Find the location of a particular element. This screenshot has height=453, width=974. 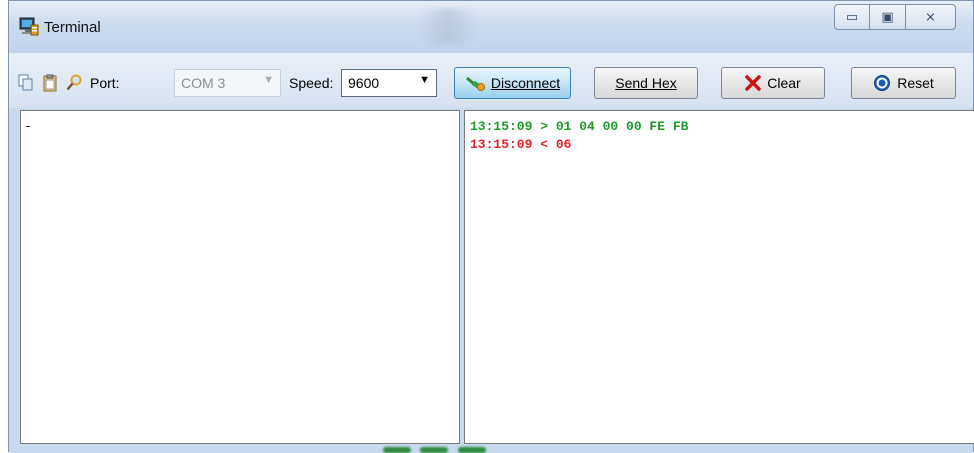

input-cursor-text: - is located at coordinates (28, 125).